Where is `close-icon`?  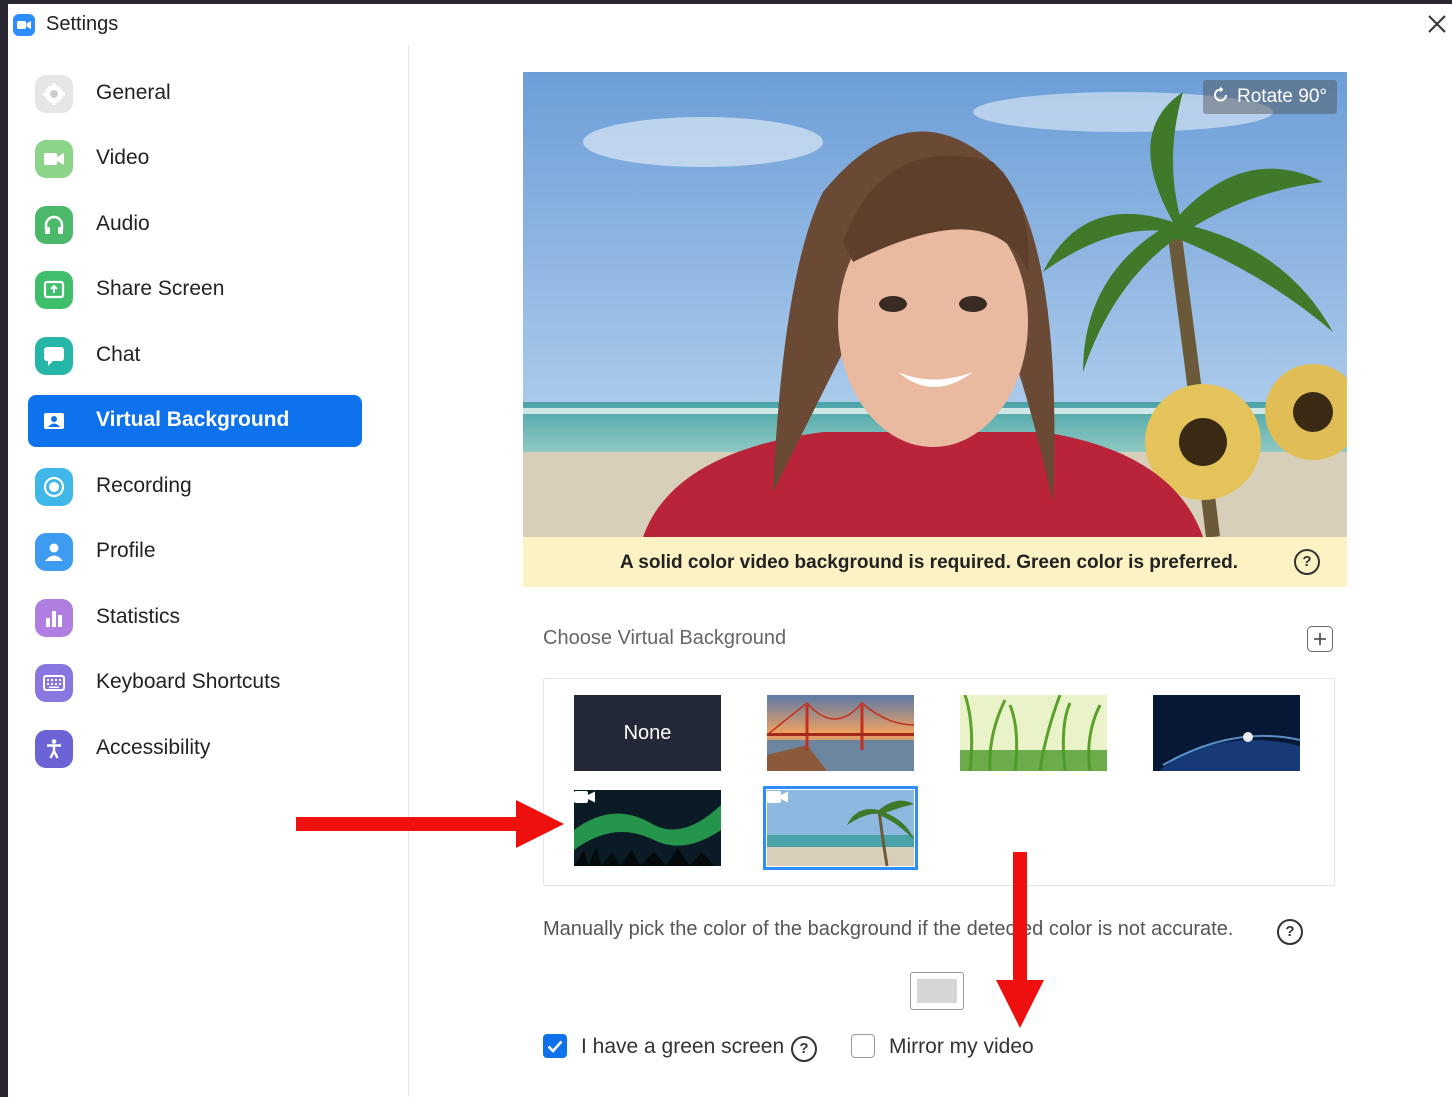
close-icon is located at coordinates (1437, 24).